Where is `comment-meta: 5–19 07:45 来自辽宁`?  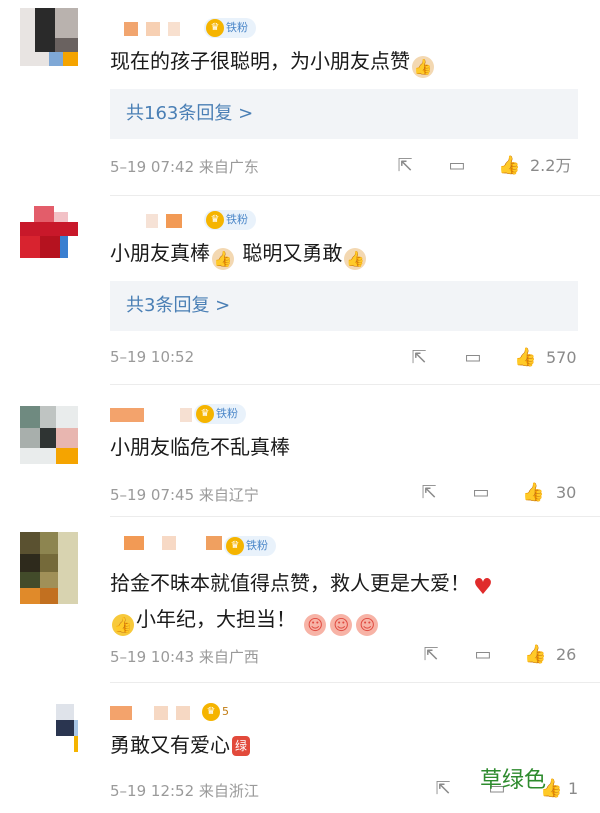 comment-meta: 5–19 07:45 来自辽宁 is located at coordinates (184, 495).